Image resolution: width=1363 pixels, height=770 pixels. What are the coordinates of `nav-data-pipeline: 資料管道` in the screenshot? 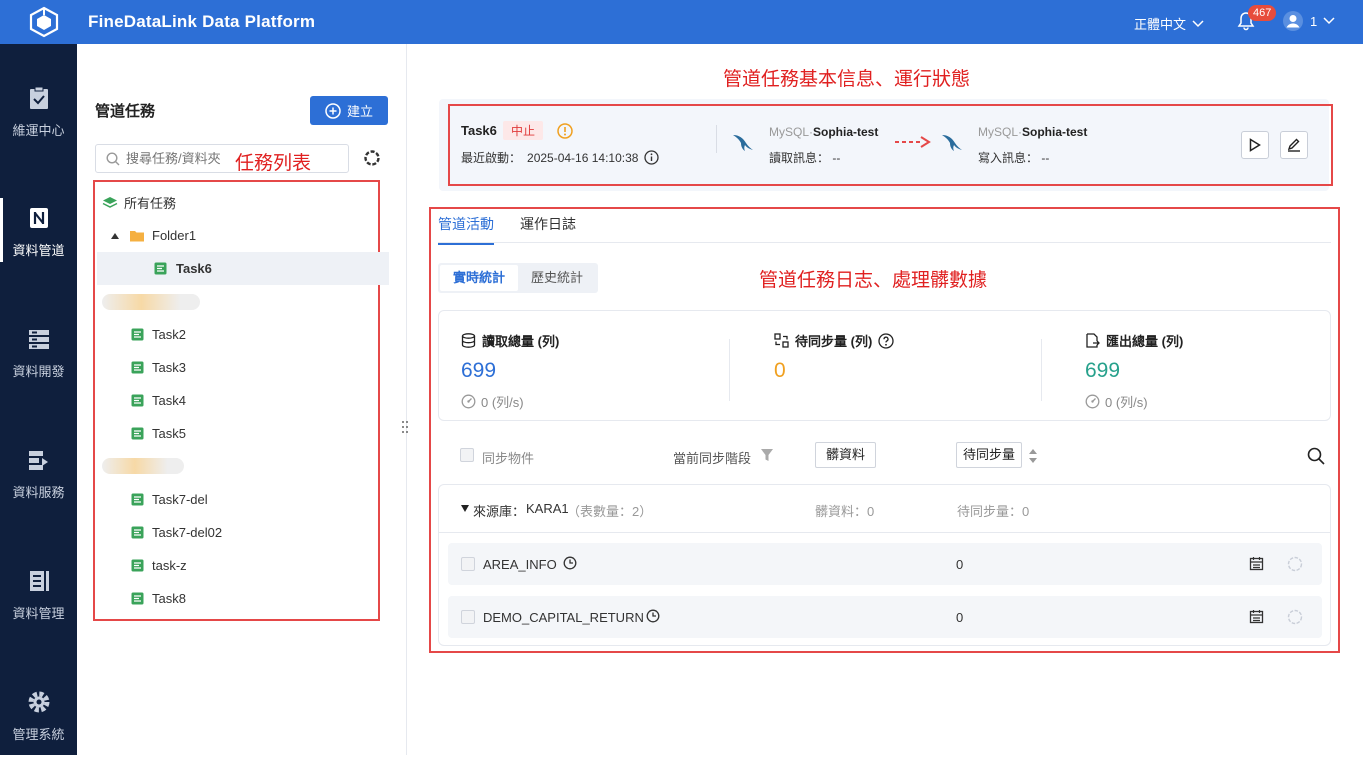 It's located at (38, 242).